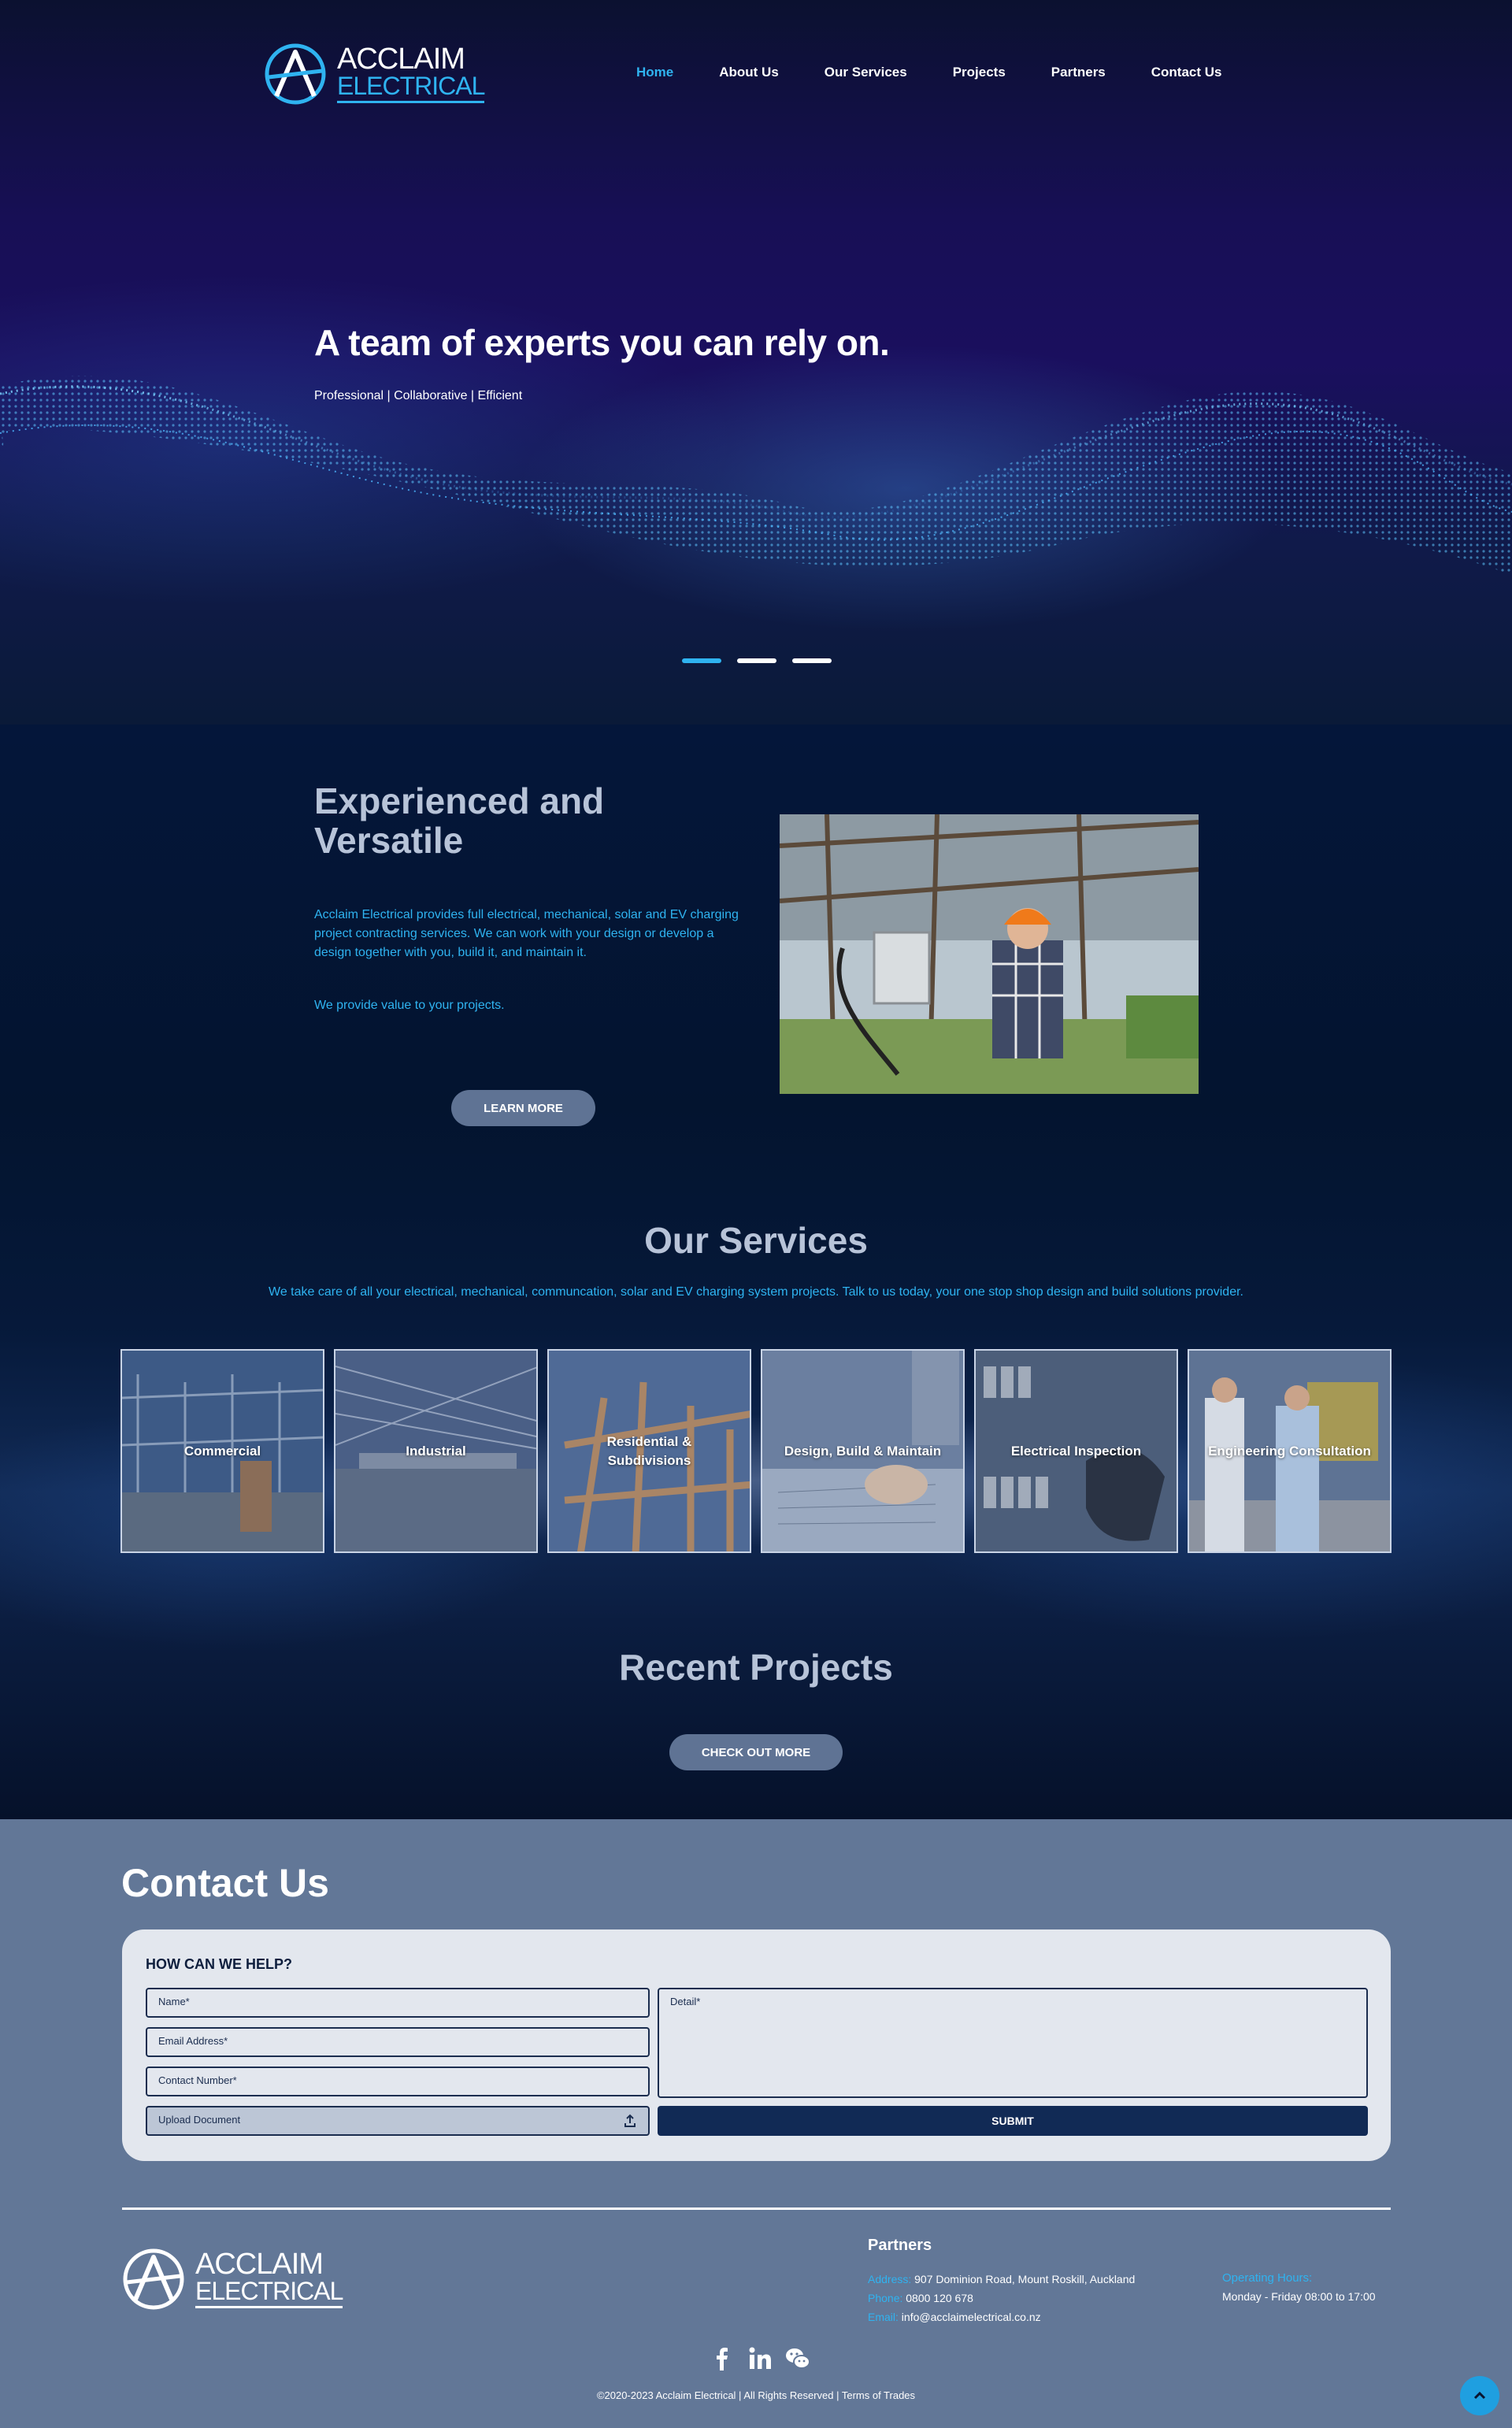  I want to click on nav-home: Home, so click(654, 72).